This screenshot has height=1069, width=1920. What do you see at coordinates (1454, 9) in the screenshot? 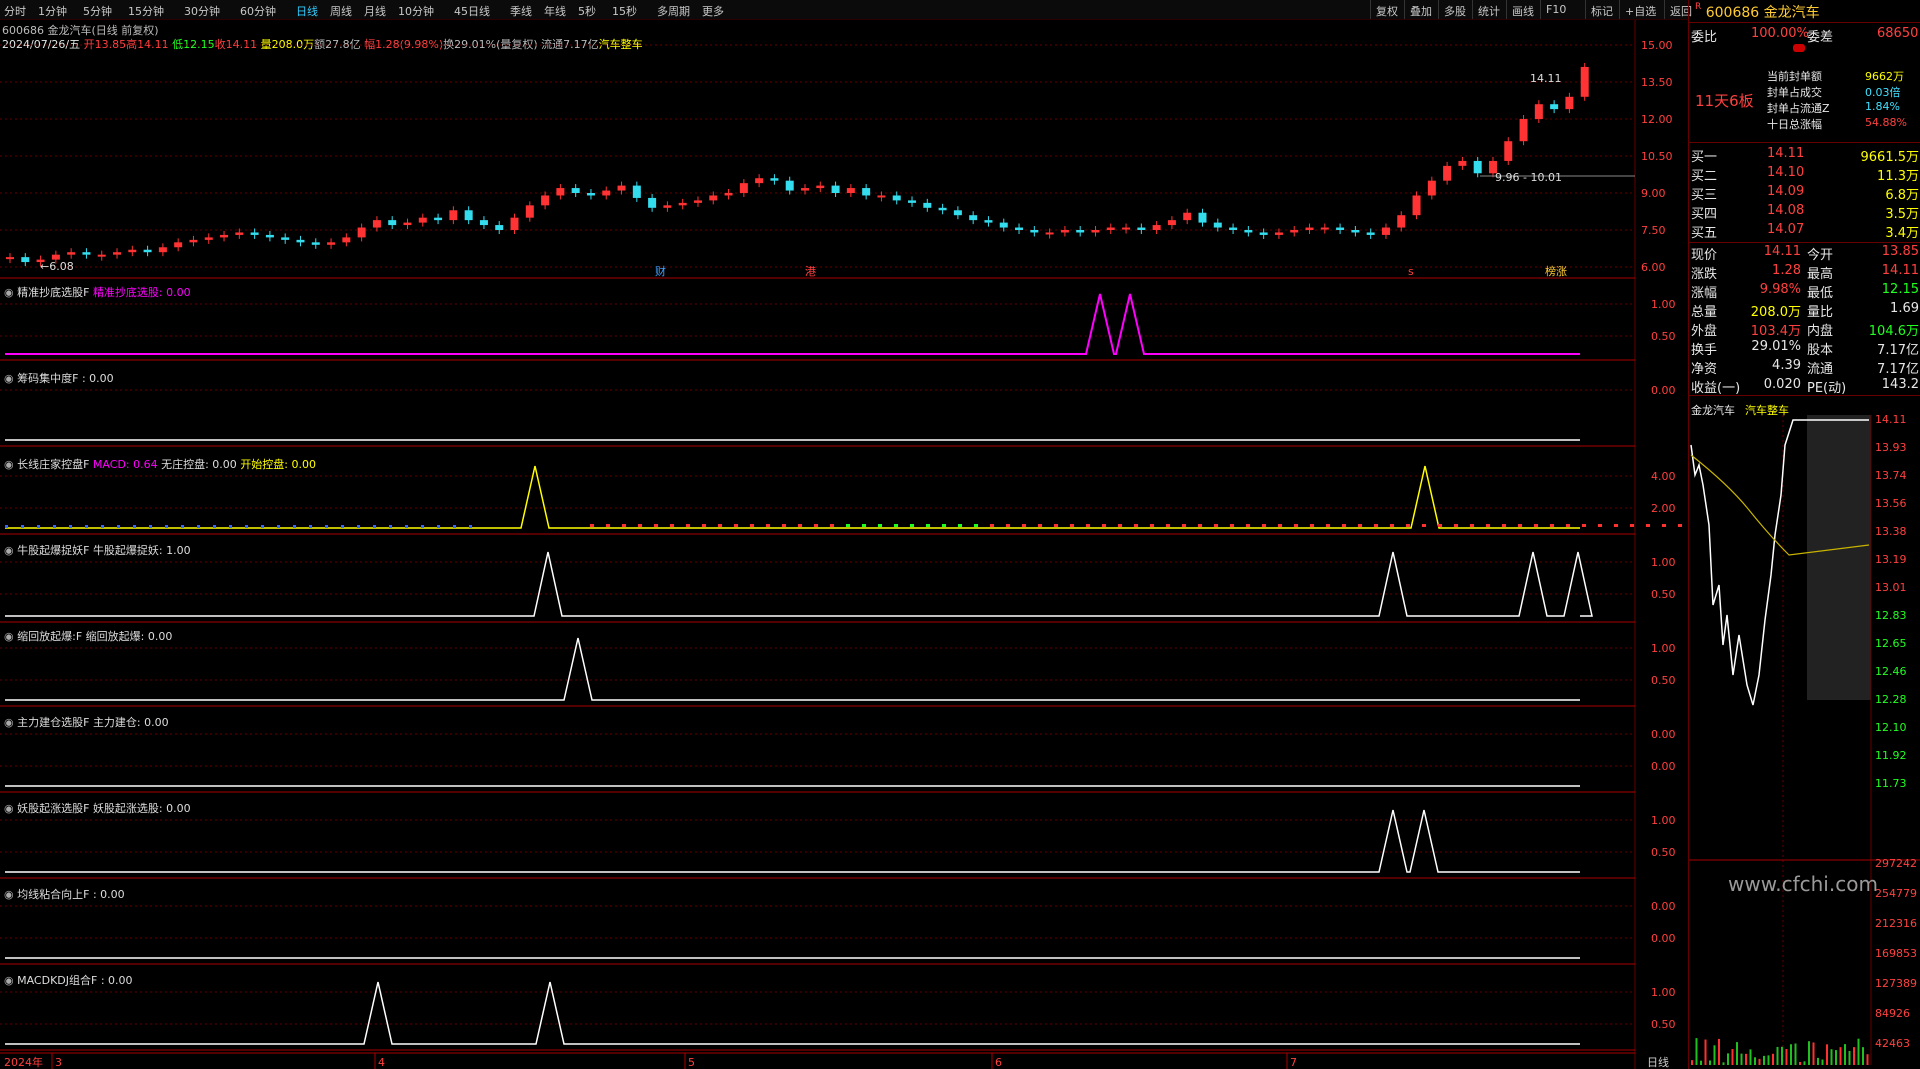
I see `tool-button-2: 多股` at bounding box center [1454, 9].